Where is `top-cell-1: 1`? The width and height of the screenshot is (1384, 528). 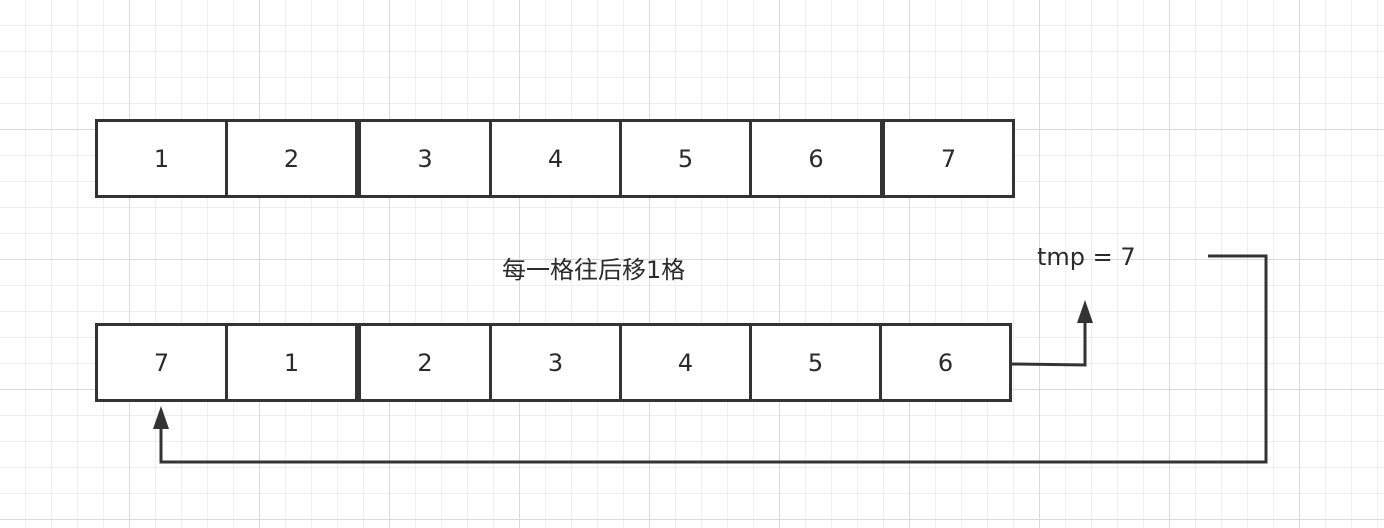
top-cell-1: 1 is located at coordinates (161, 158).